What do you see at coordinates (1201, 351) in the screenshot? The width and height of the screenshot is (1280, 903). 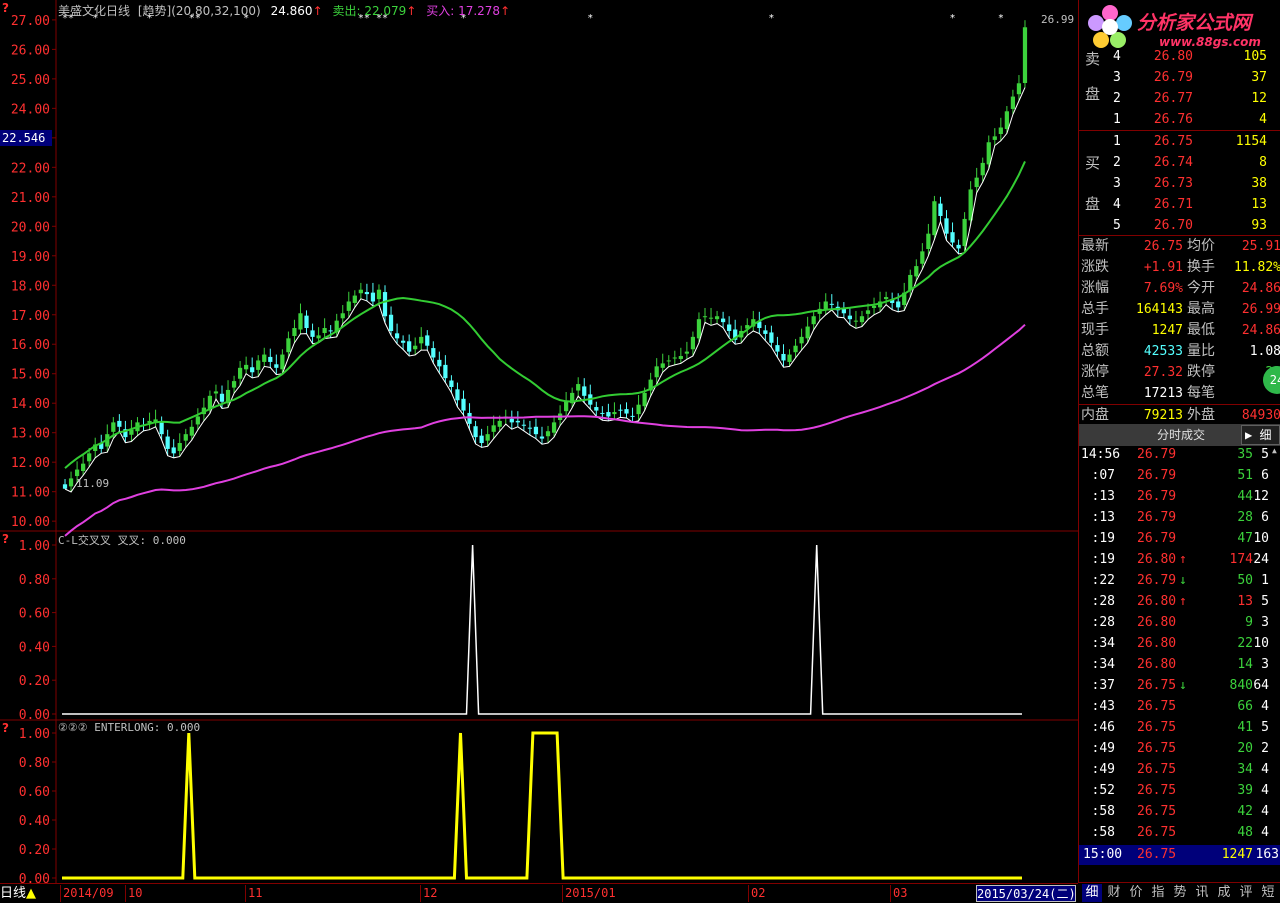 I see `stat-label: 量比` at bounding box center [1201, 351].